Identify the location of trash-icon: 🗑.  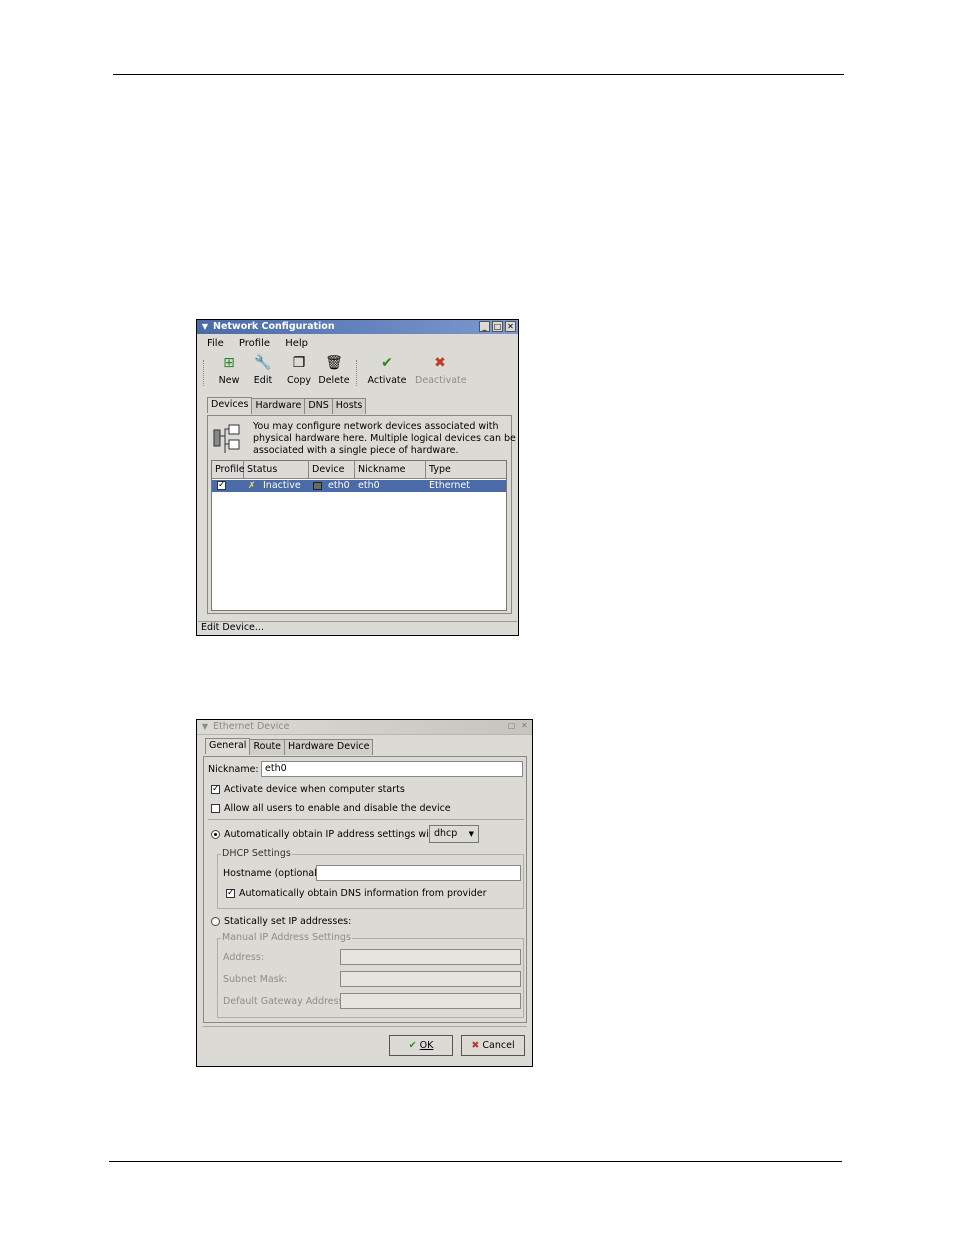
(334, 363).